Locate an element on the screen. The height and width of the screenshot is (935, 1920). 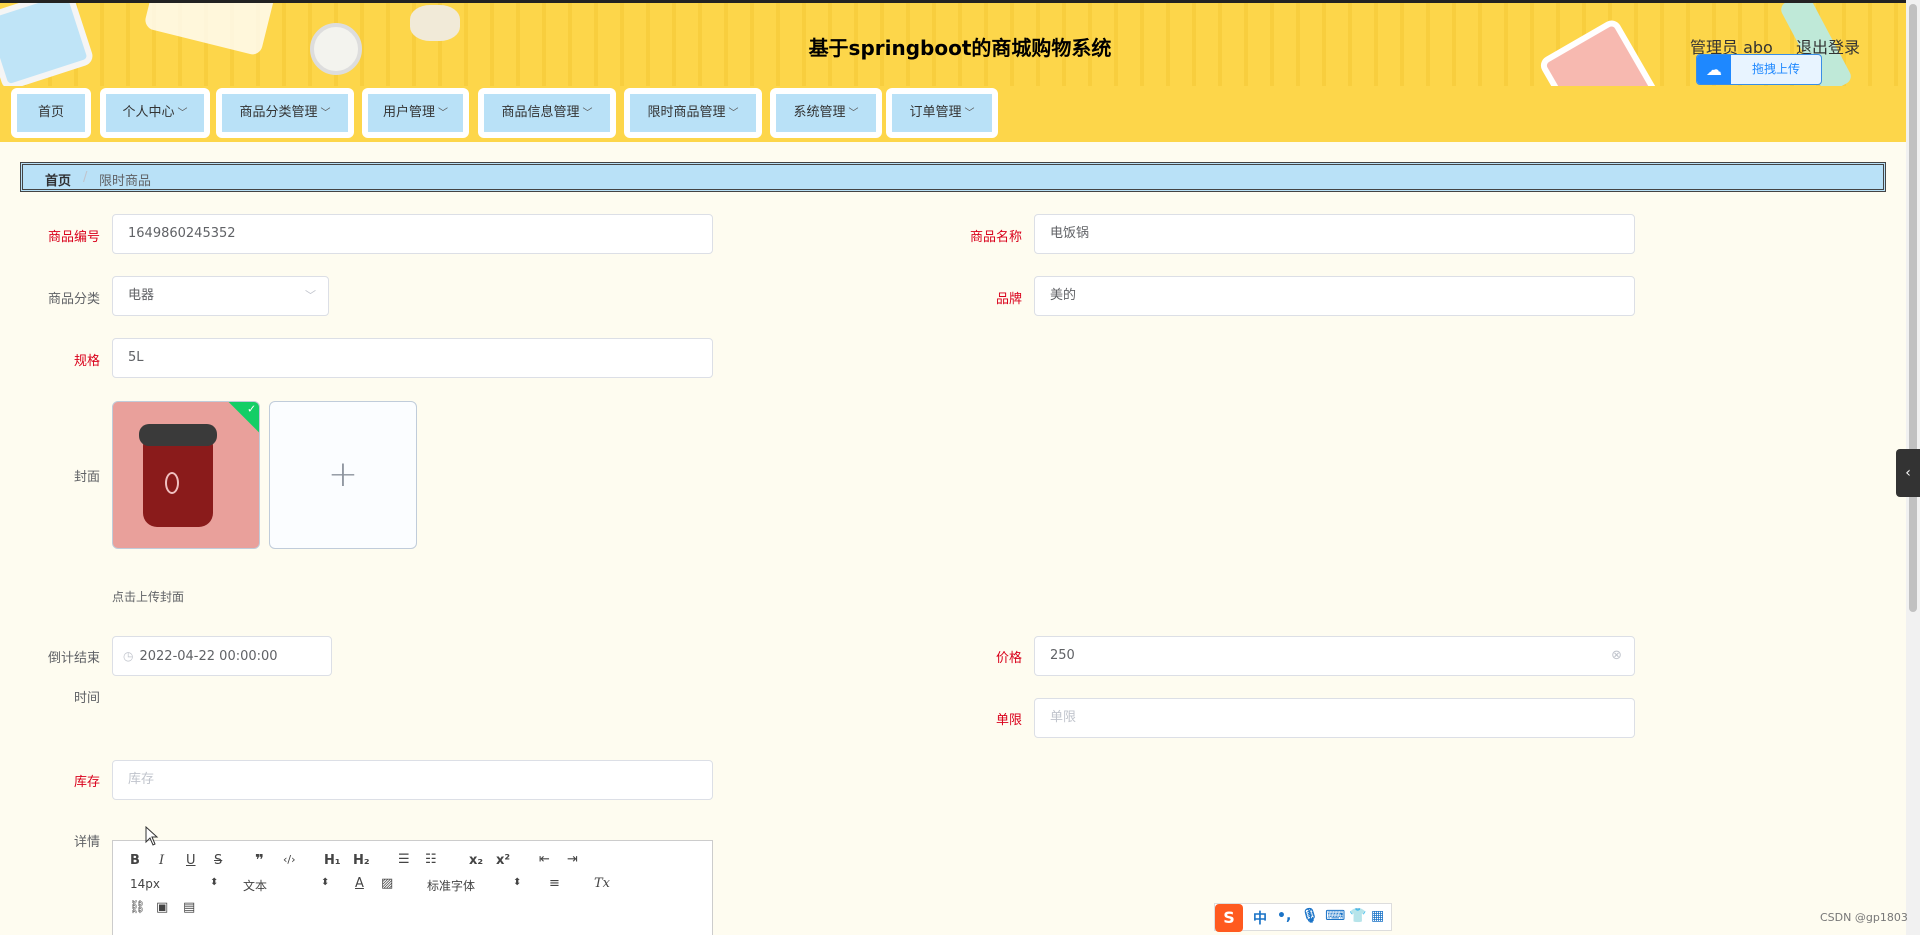
italic-button: I is located at coordinates (161, 860).